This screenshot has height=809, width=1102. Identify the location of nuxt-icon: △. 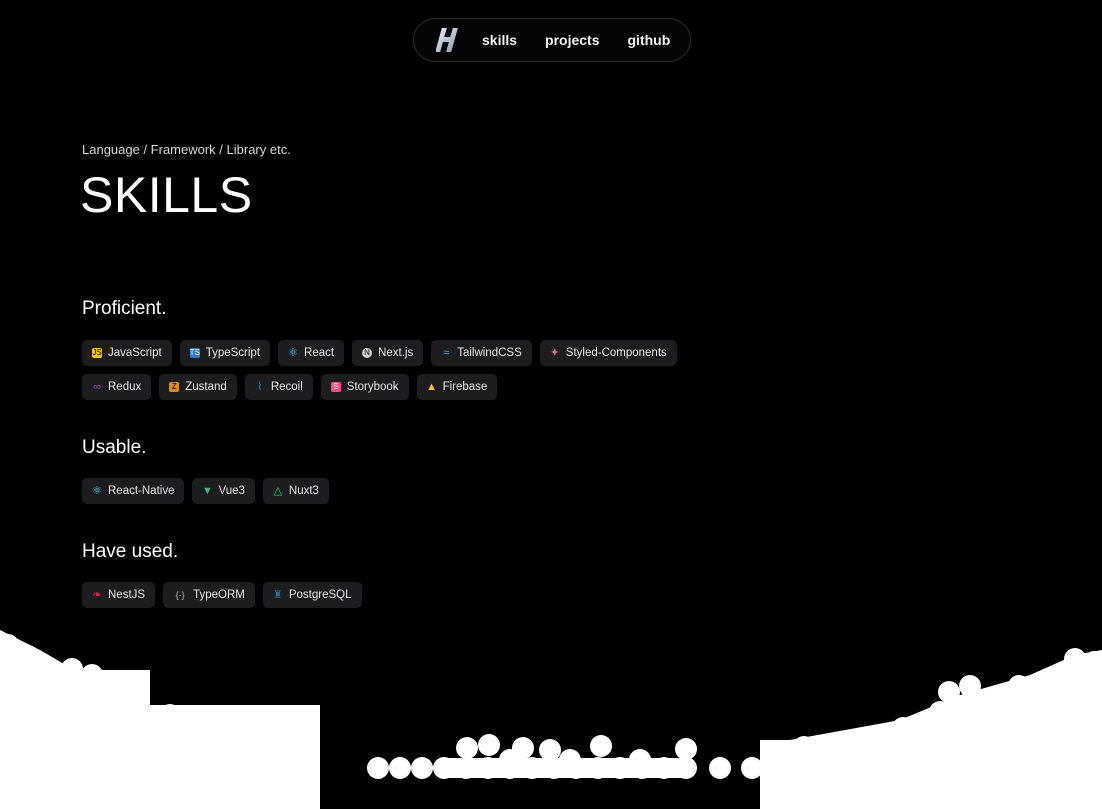
(278, 490).